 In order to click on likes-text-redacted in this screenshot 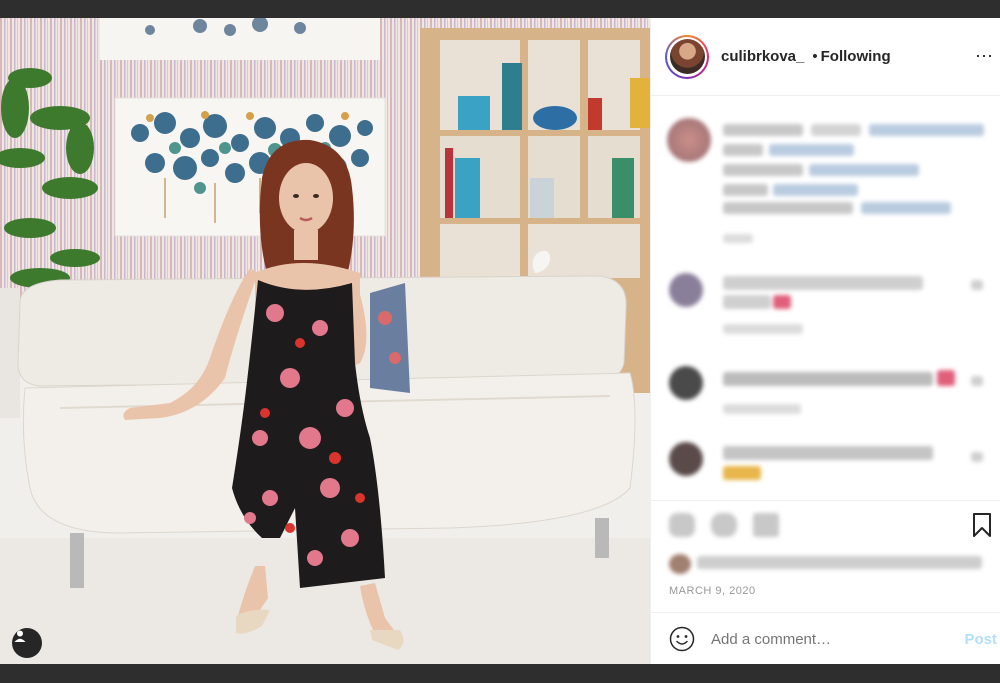, I will do `click(839, 562)`.